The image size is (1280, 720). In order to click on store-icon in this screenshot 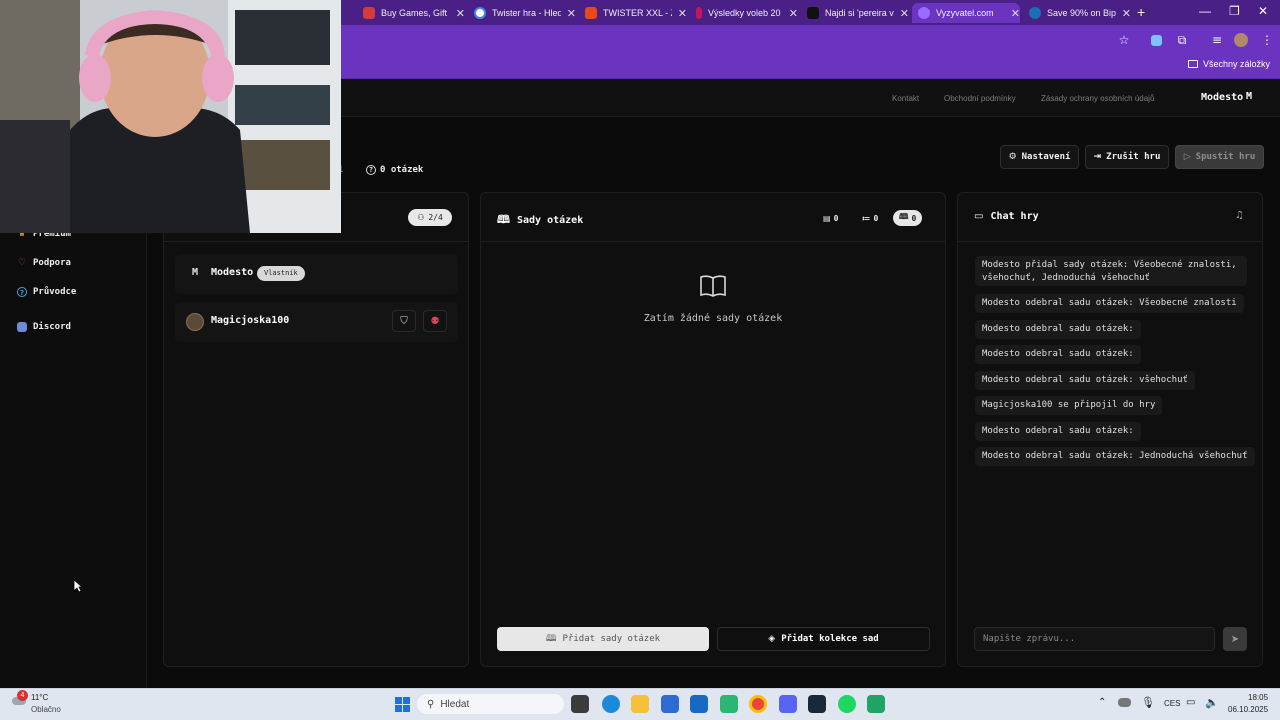, I will do `click(670, 704)`.